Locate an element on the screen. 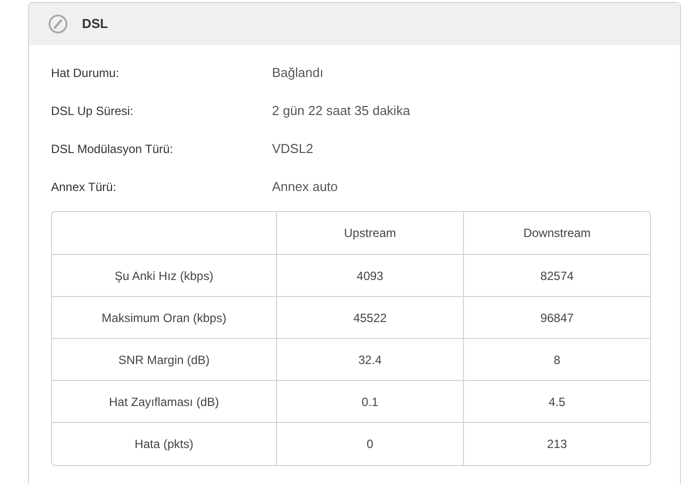  table-cell: 0.1 is located at coordinates (370, 401).